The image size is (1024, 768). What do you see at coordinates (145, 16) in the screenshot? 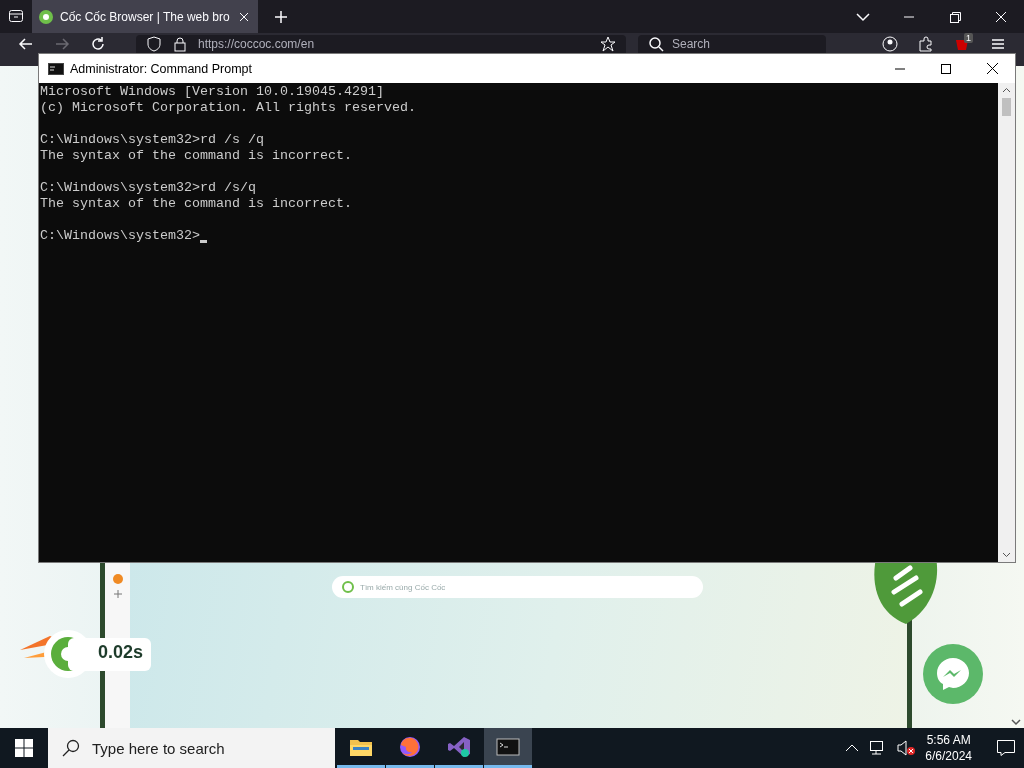
I see `browser-tab: Cốc Cốc Browser | The web bro` at bounding box center [145, 16].